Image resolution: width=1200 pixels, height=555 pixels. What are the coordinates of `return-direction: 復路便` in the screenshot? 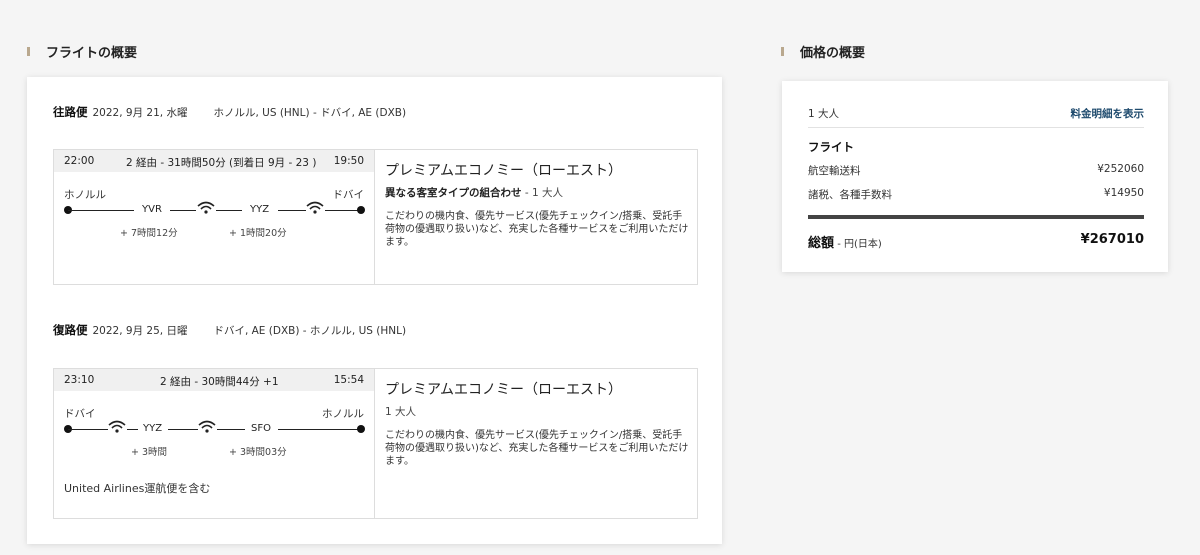 It's located at (70, 330).